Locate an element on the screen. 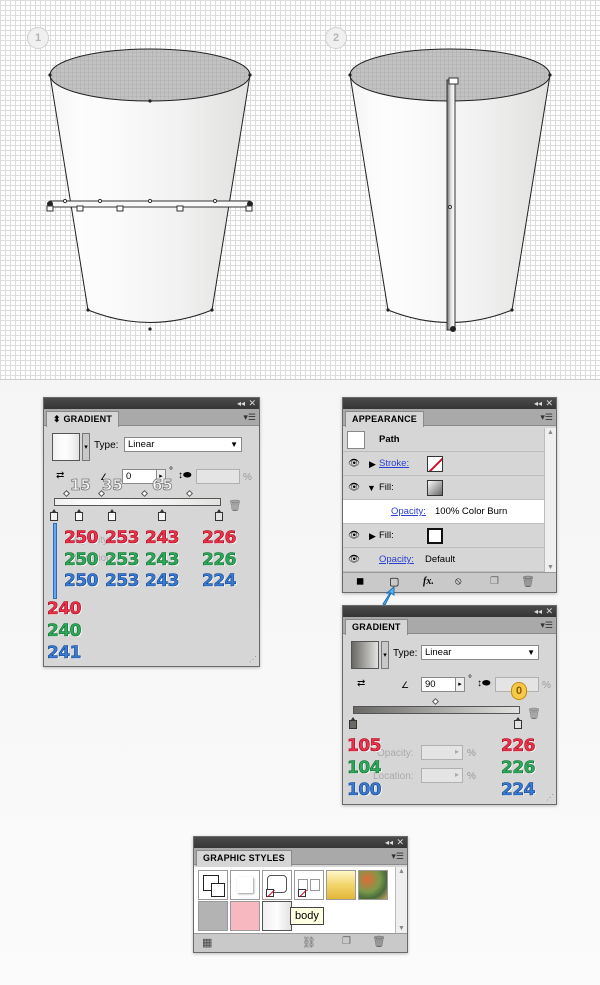 This screenshot has height=985, width=600. appearance-header-row: Path is located at coordinates (443, 440).